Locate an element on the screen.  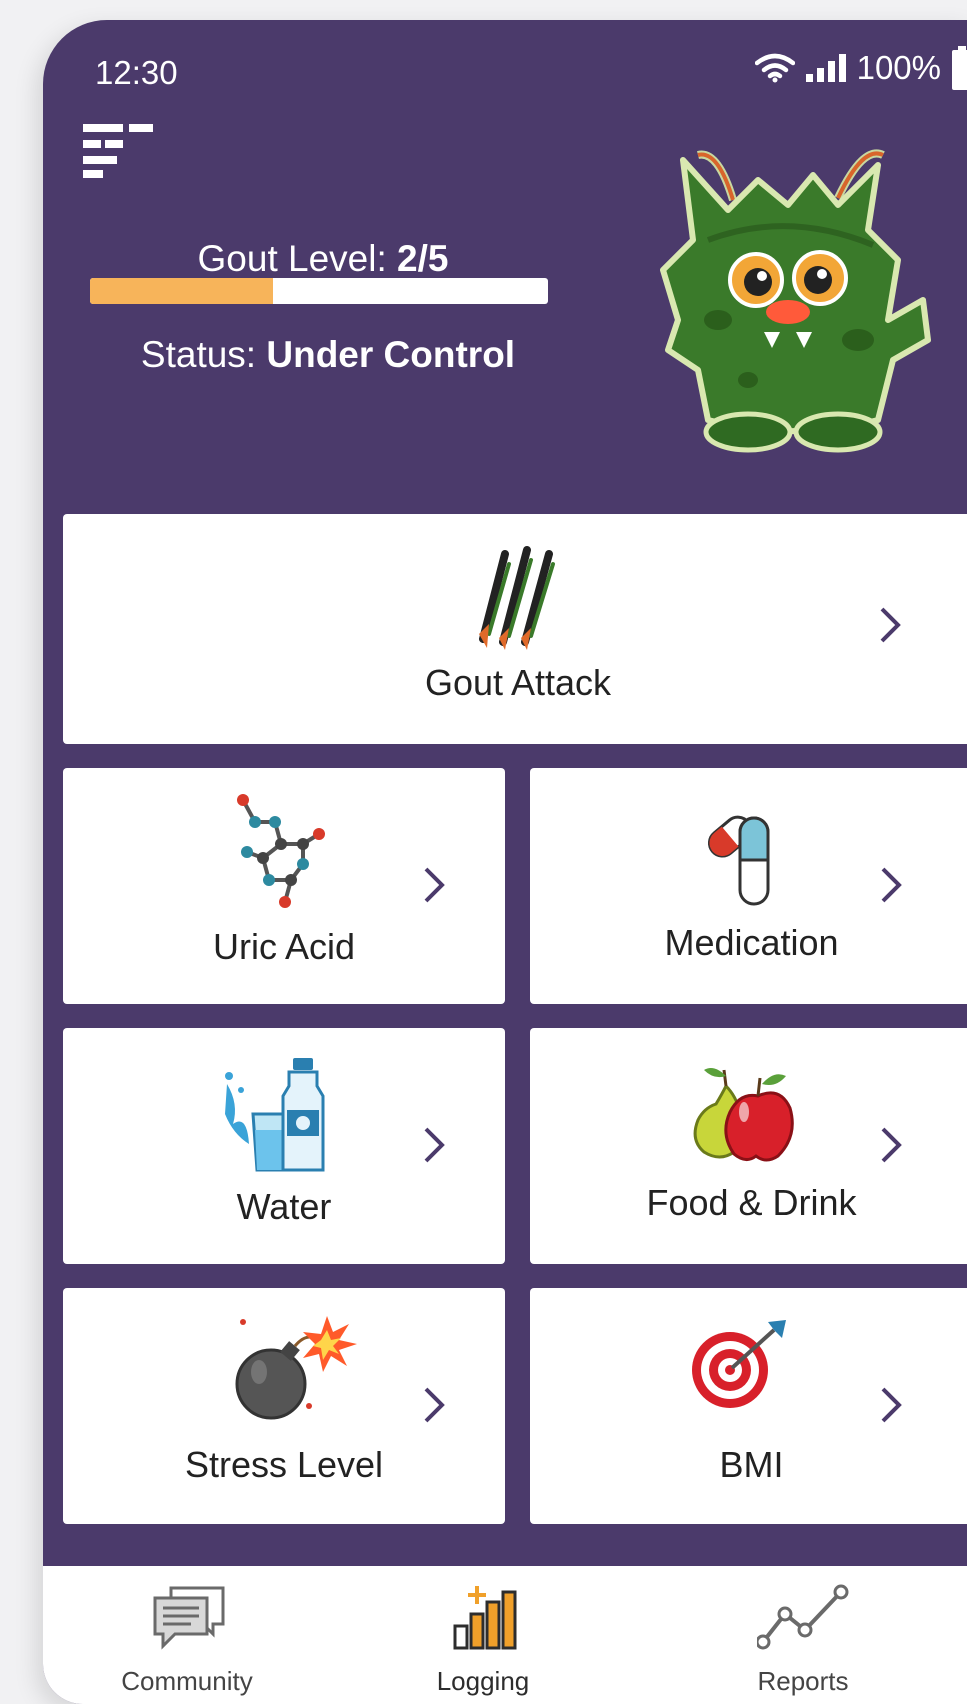
nav-item-logging: Logging is located at coordinates (483, 1635).